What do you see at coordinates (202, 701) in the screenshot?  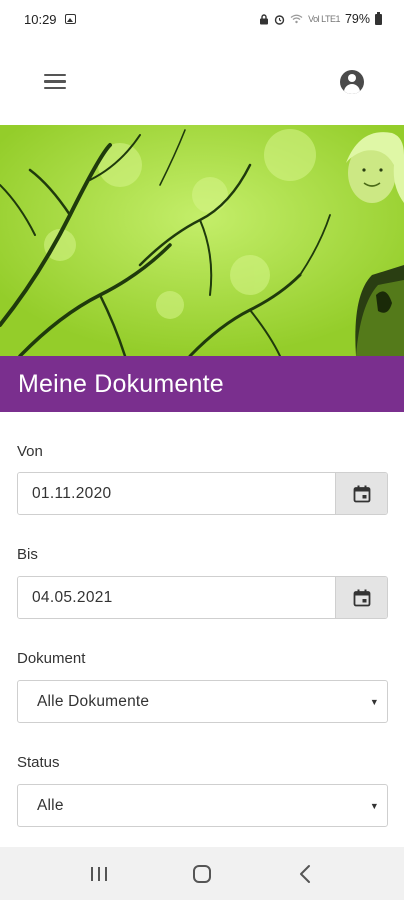 I see `dokument-select: Alle Dokumente ▼` at bounding box center [202, 701].